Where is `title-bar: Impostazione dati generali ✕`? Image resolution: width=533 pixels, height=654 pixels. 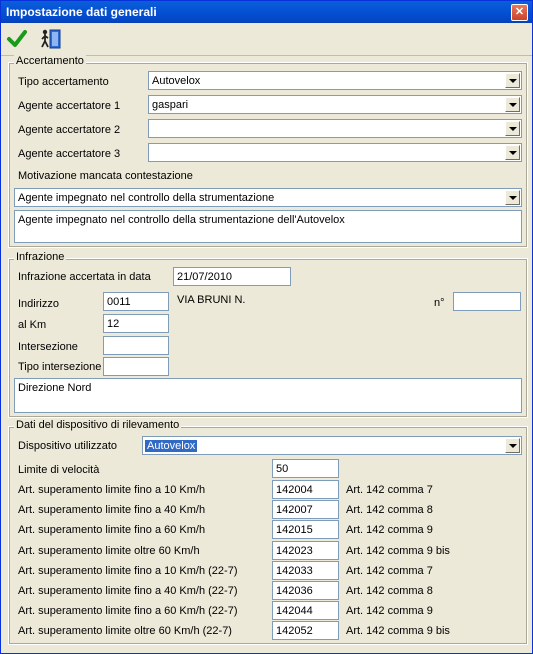 title-bar: Impostazione dati generali ✕ is located at coordinates (266, 12).